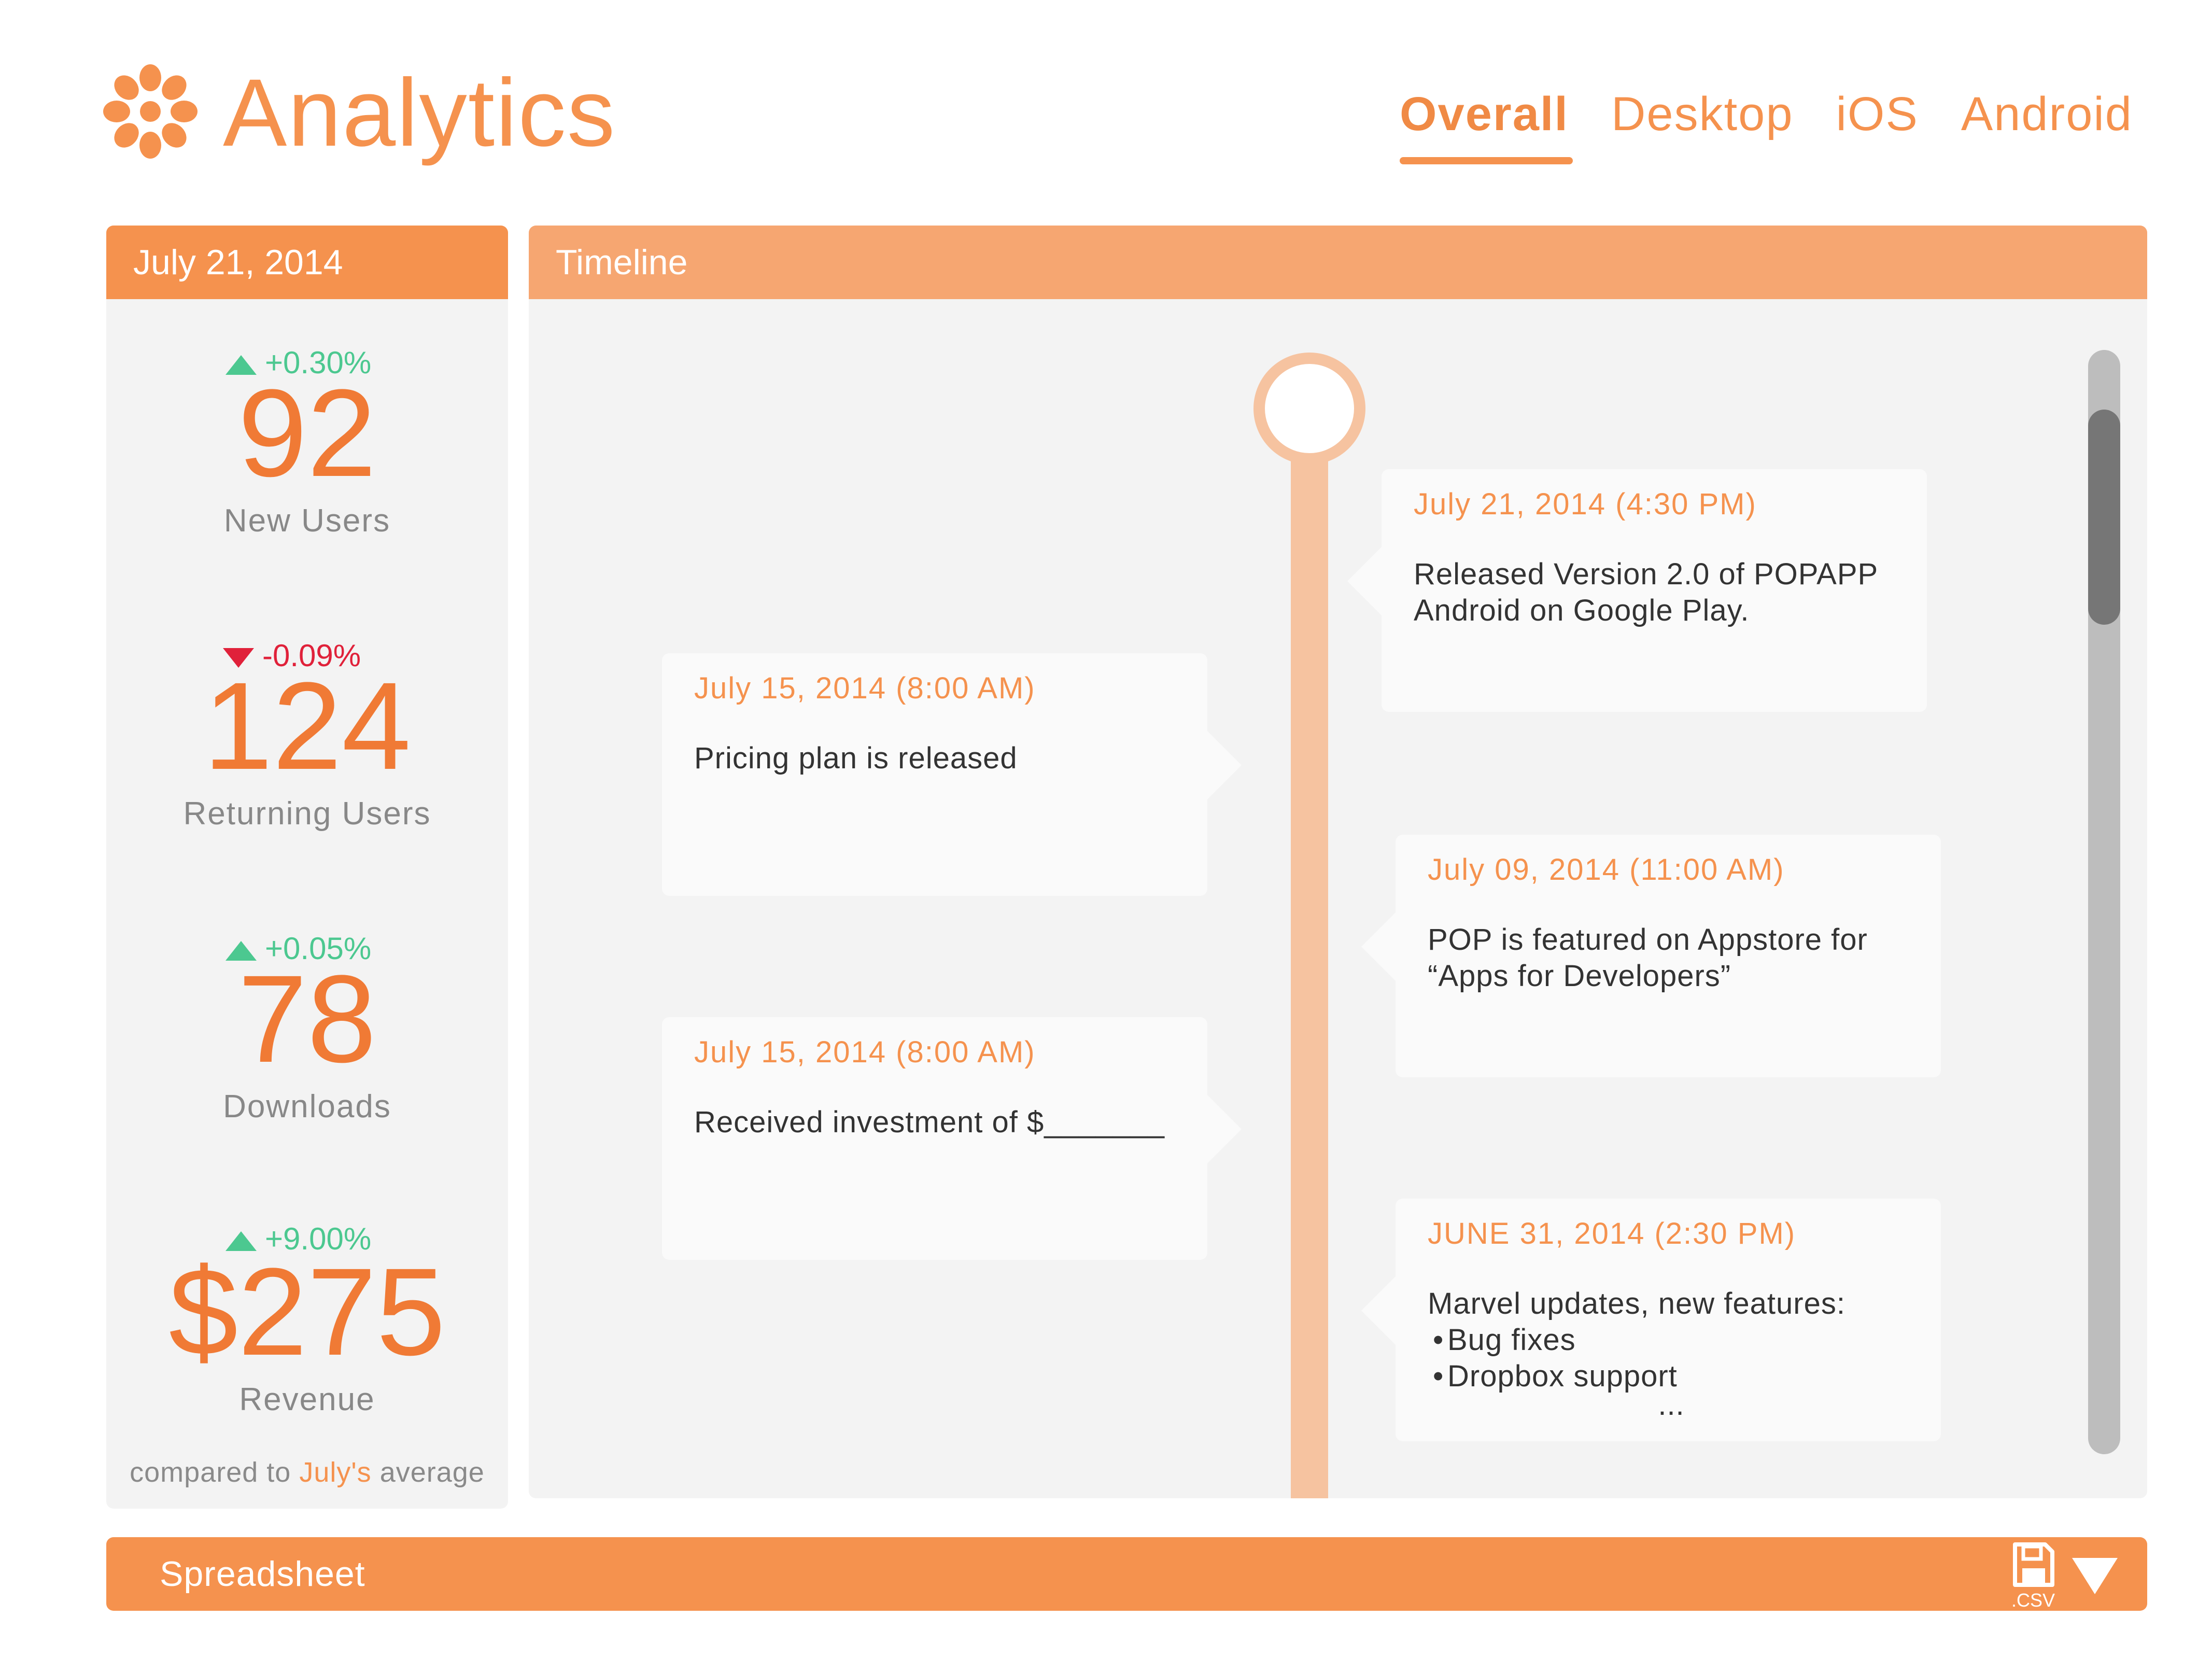 The width and height of the screenshot is (2212, 1659). I want to click on comparison-note: compared to July's average, so click(307, 1472).